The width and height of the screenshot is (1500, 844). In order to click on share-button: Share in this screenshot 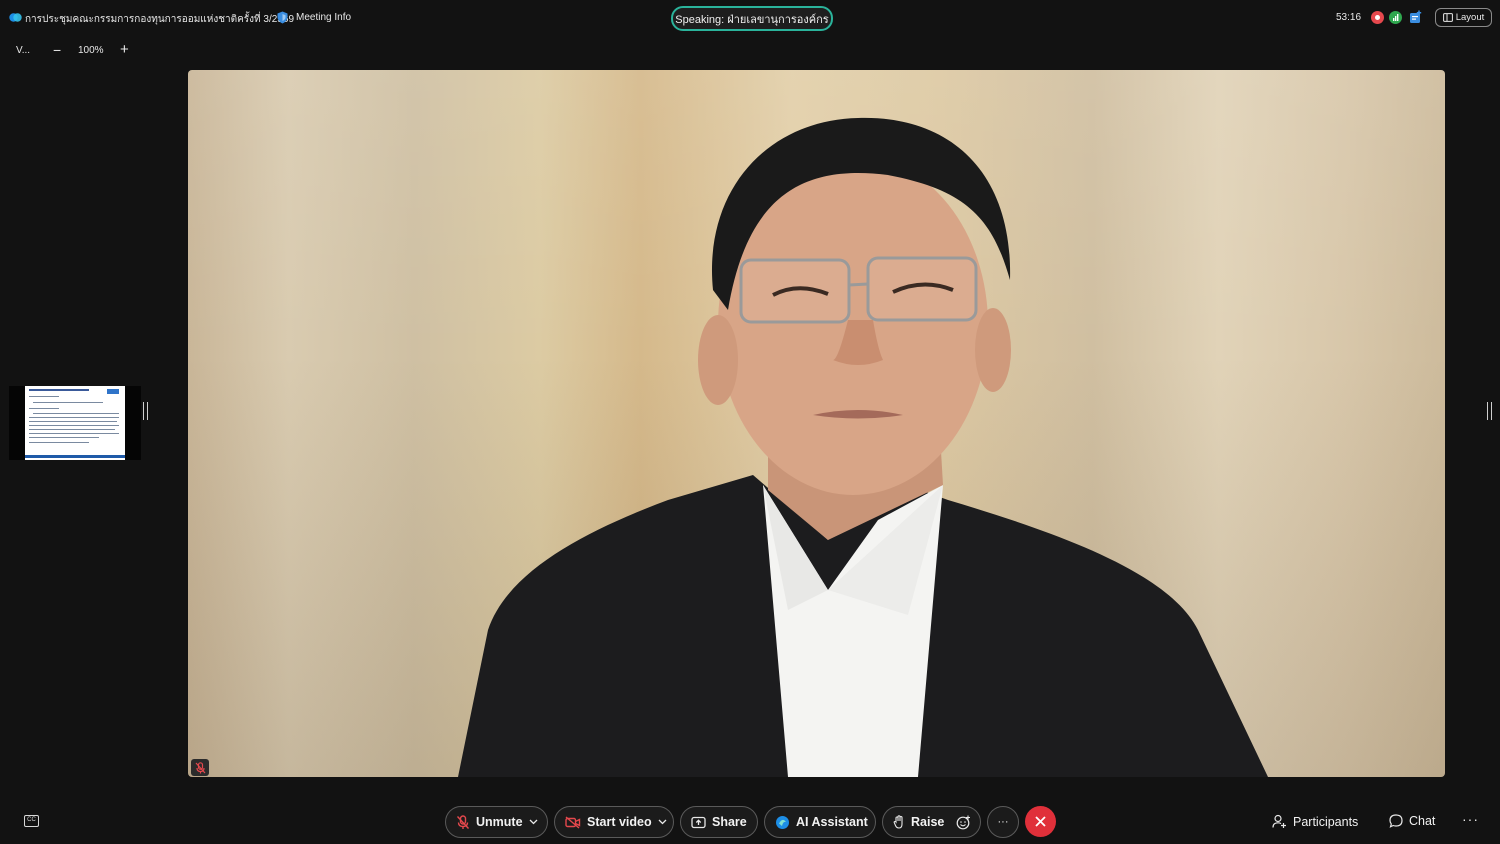, I will do `click(719, 822)`.